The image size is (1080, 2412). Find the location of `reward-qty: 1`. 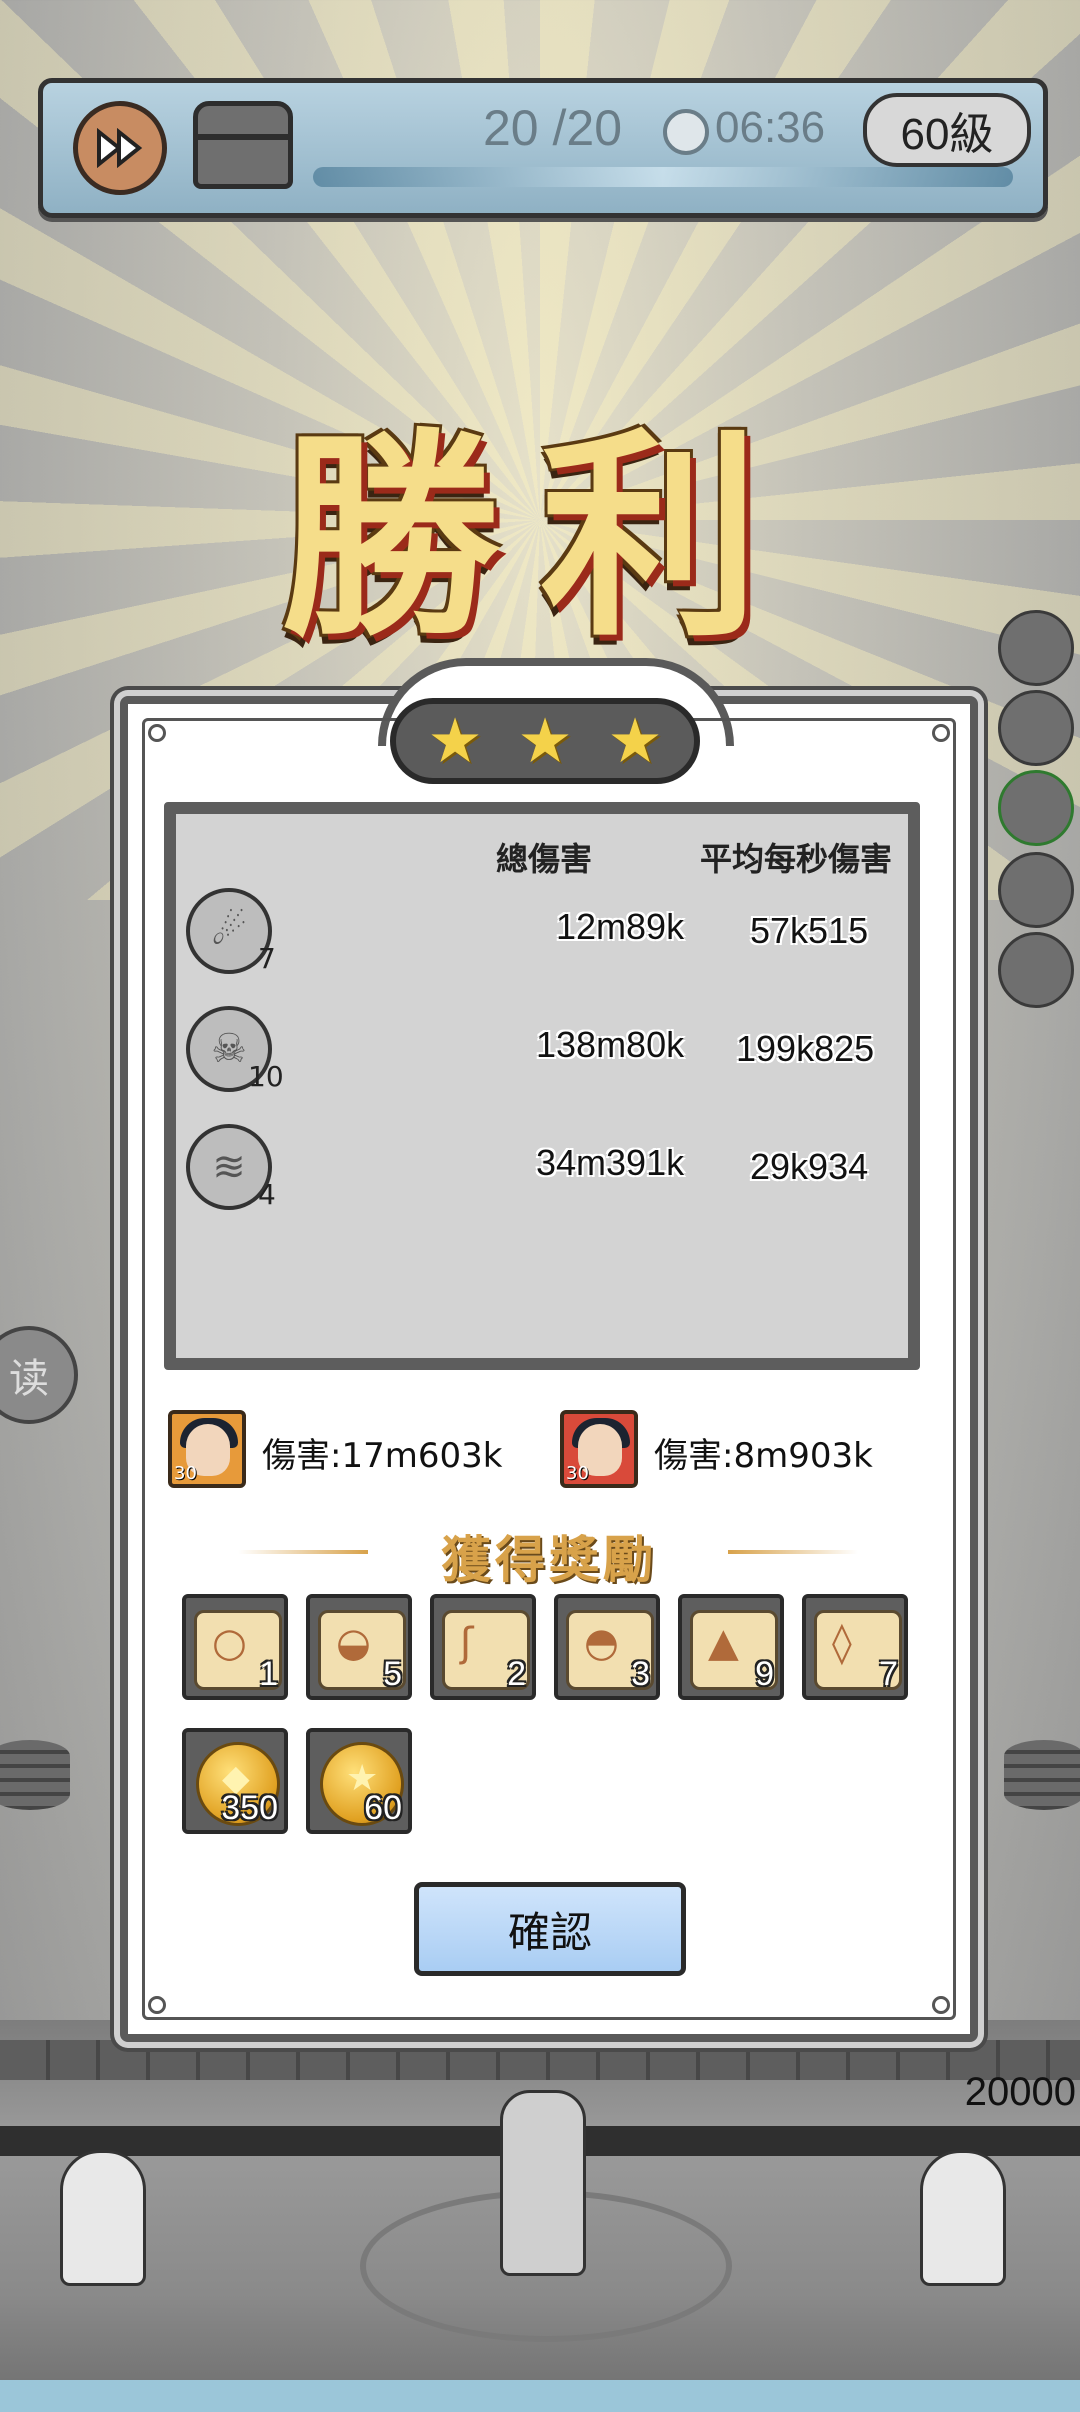

reward-qty: 1 is located at coordinates (268, 1674).